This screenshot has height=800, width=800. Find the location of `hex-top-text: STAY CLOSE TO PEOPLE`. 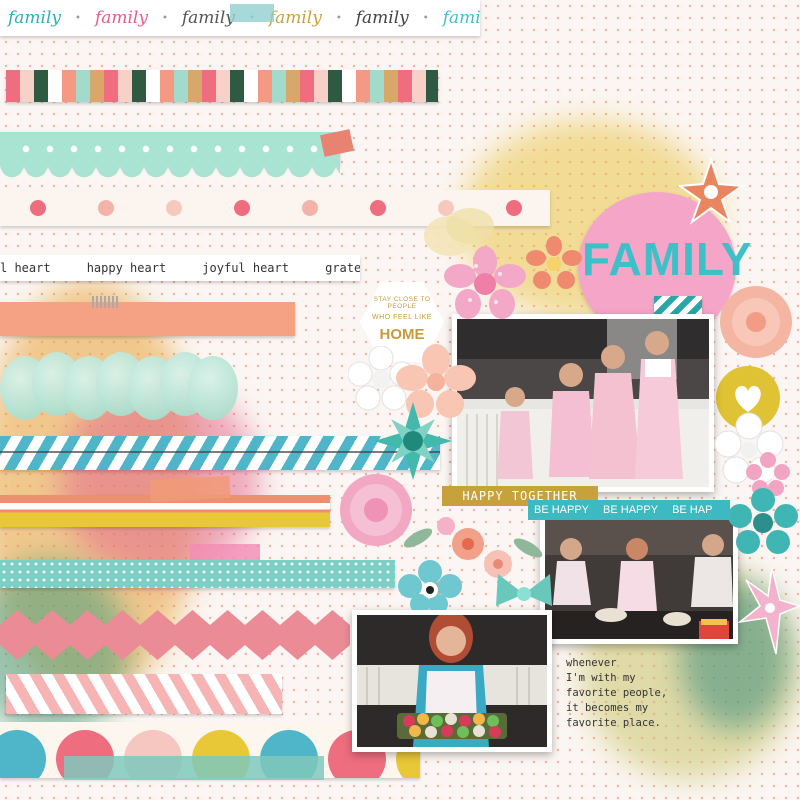

hex-top-text: STAY CLOSE TO PEOPLE is located at coordinates (402, 303).